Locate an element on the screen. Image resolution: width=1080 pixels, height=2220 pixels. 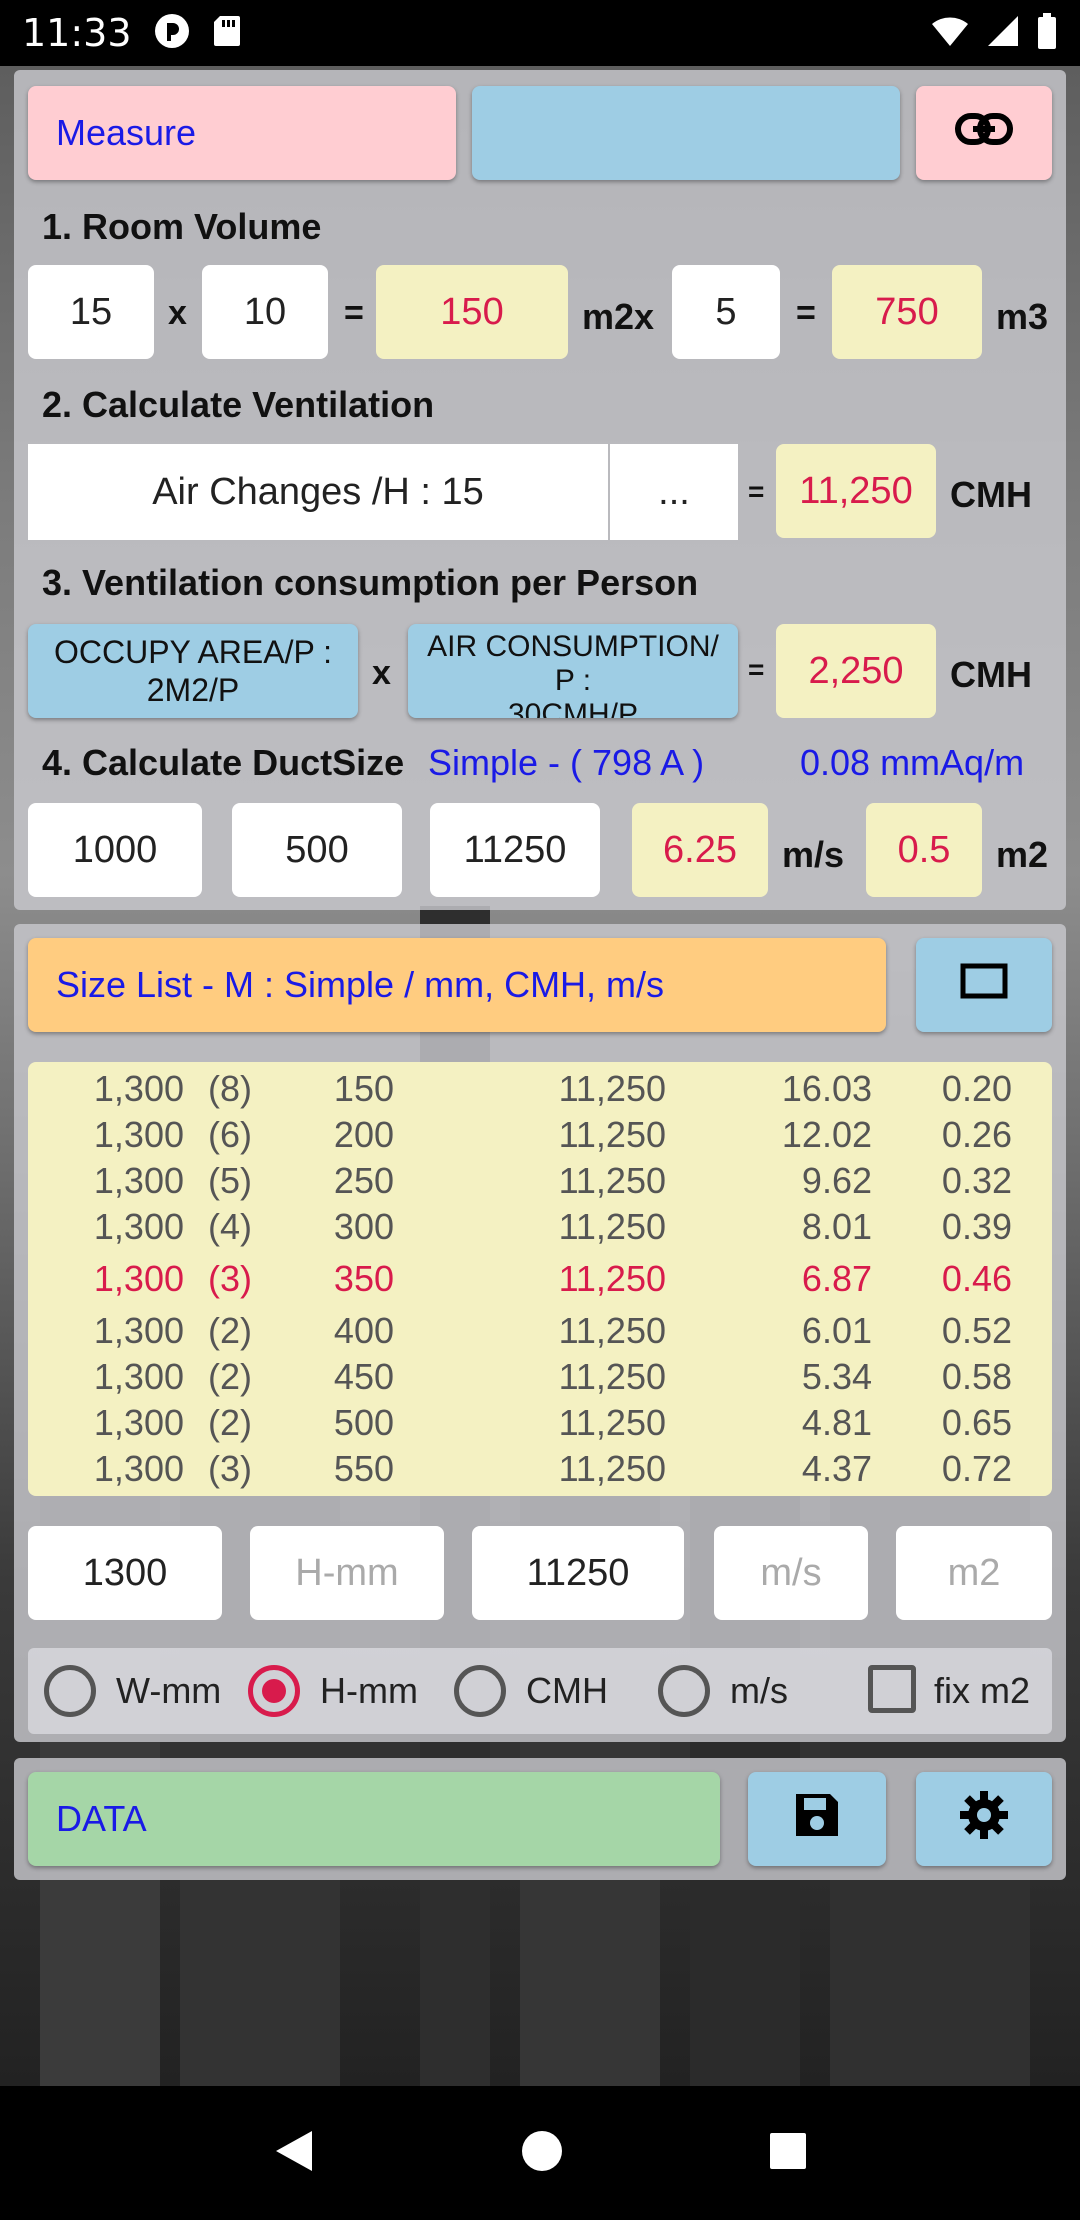
duct-size-title: 4. Calculate DuctSize is located at coordinates (223, 762).